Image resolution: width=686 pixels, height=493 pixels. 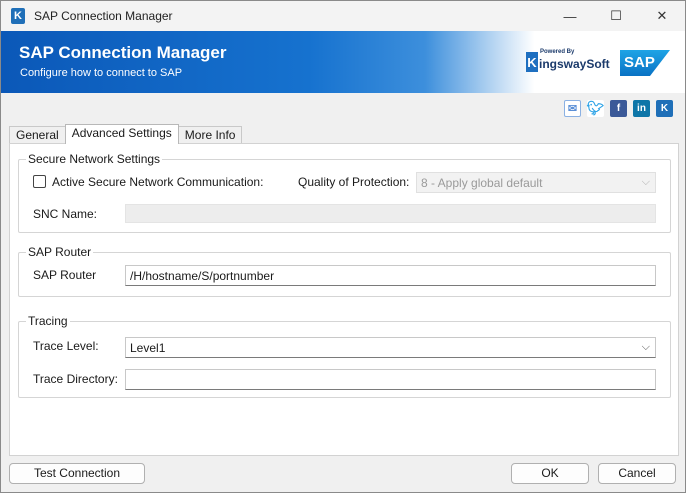 I want to click on cancel-button: Cancel, so click(x=637, y=473).